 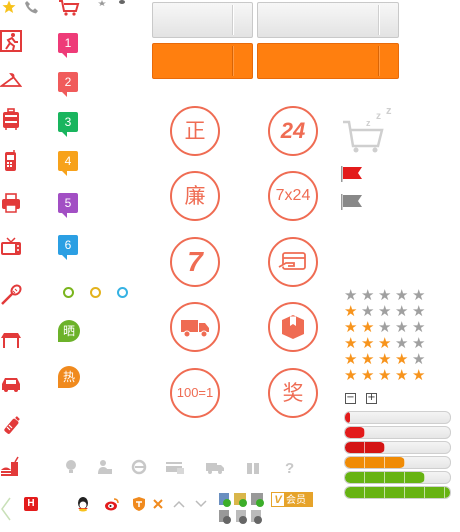 What do you see at coordinates (6, 509) in the screenshot?
I see `back-chevron-icon` at bounding box center [6, 509].